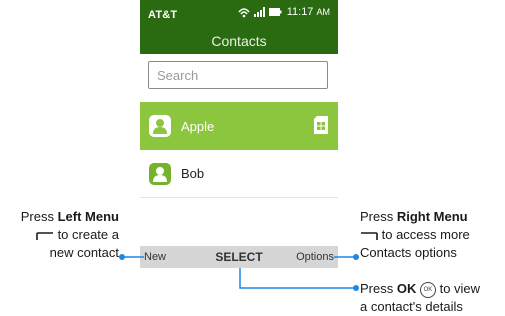  Describe the element at coordinates (239, 272) in the screenshot. I see `callout-connectors` at that location.